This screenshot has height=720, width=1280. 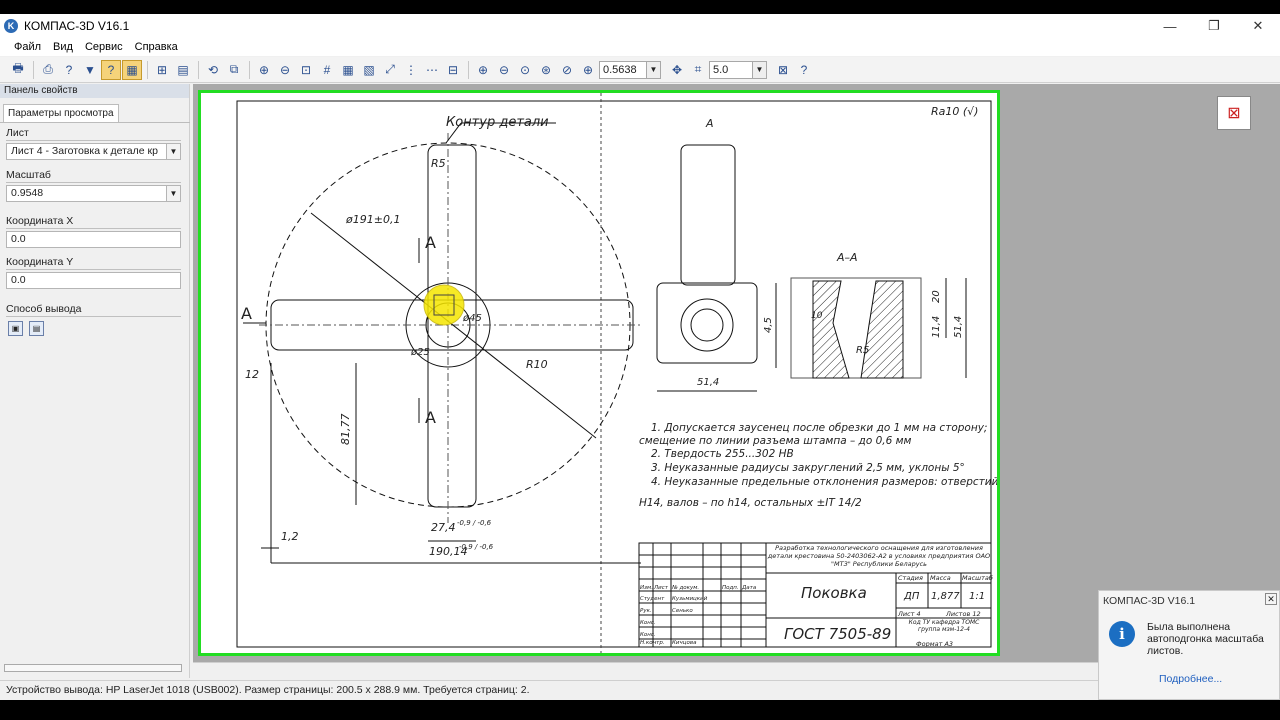 I want to click on kompas-logo-icon: K, so click(x=11, y=26).